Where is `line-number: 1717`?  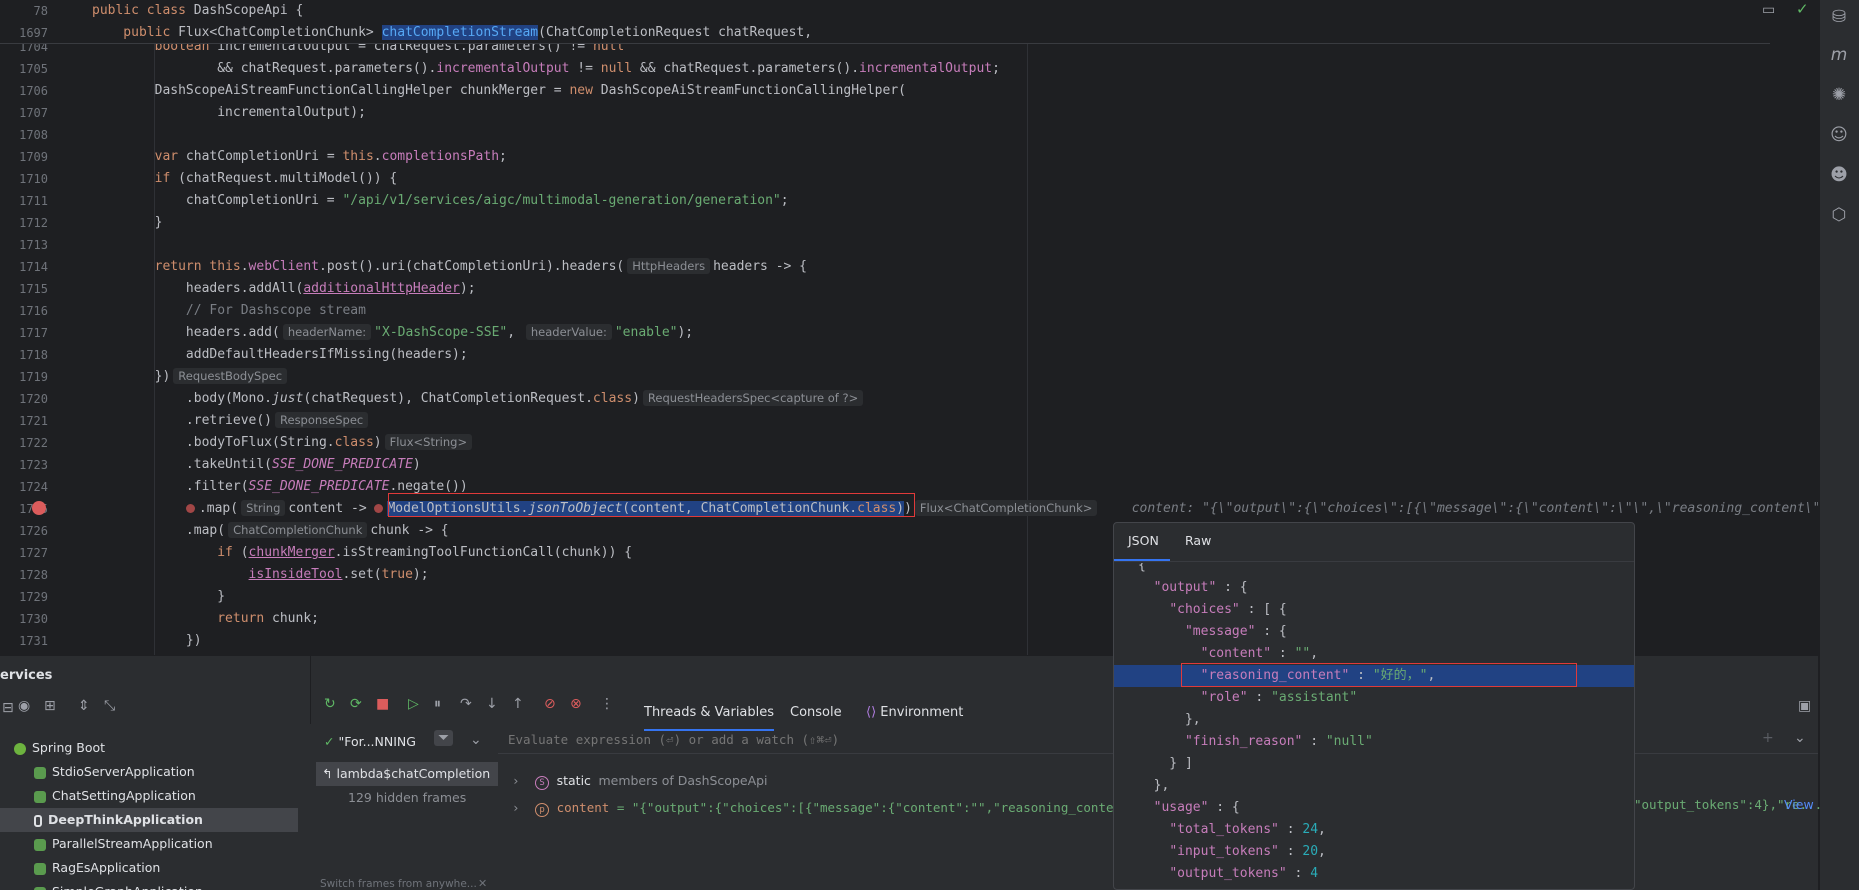
line-number: 1717 is located at coordinates (33, 333).